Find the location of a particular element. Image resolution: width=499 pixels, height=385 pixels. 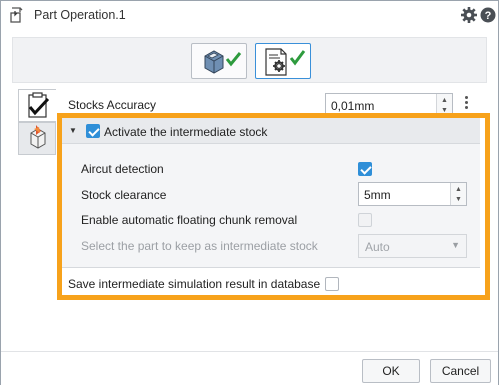

chevron-down-icon: ▼ is located at coordinates (455, 245).